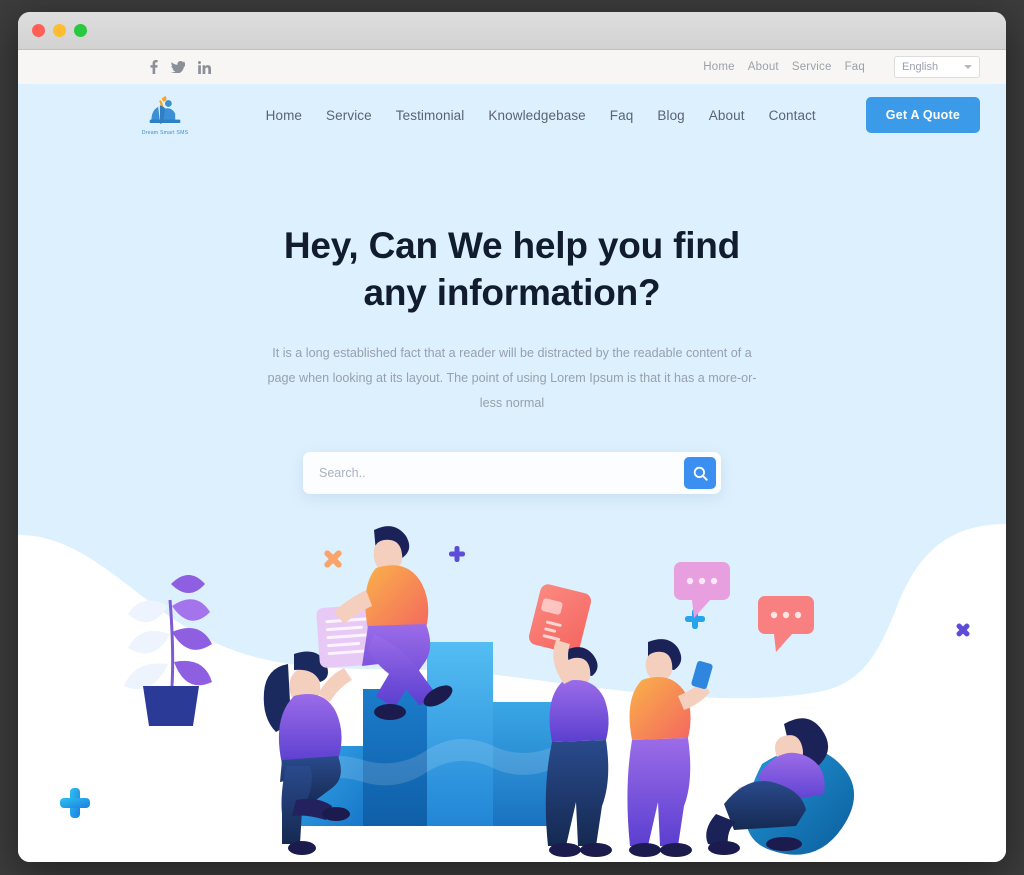  Describe the element at coordinates (59, 30) in the screenshot. I see `window-minimize-button` at that location.